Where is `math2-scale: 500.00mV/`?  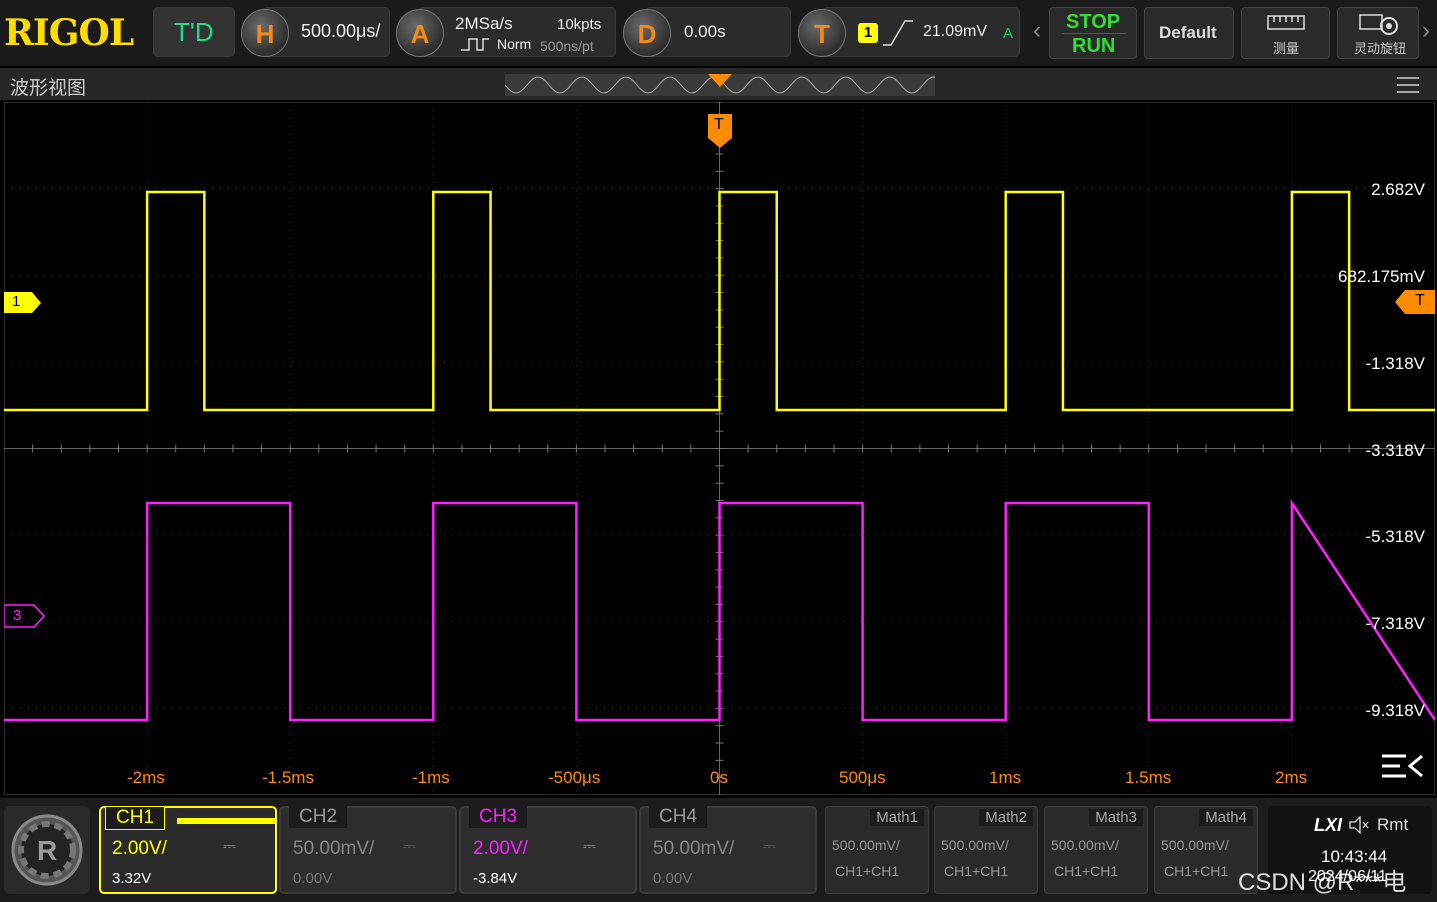 math2-scale: 500.00mV/ is located at coordinates (975, 845).